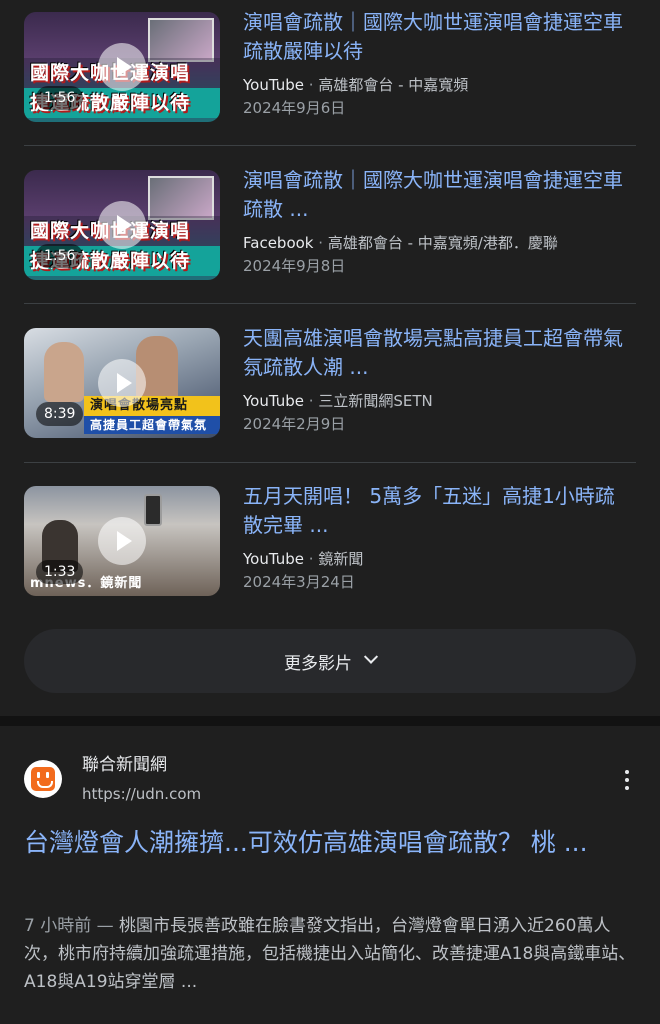 The width and height of the screenshot is (660, 1024). I want to click on phone-image, so click(153, 510).